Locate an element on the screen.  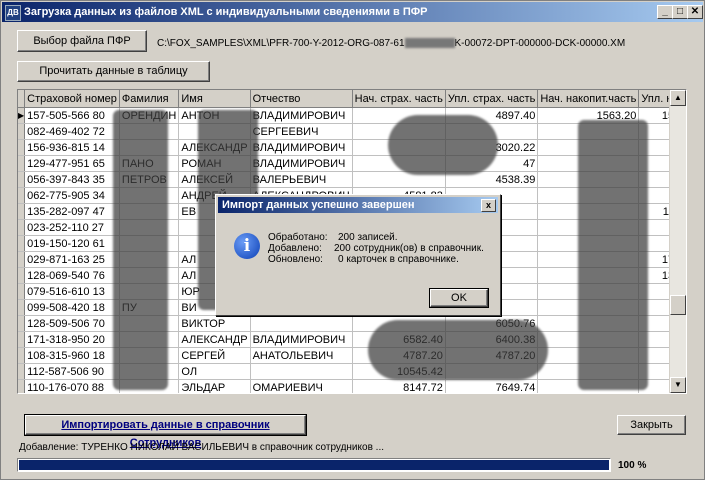
choose-file-button: Выбор файла ПФР is located at coordinates (82, 41).